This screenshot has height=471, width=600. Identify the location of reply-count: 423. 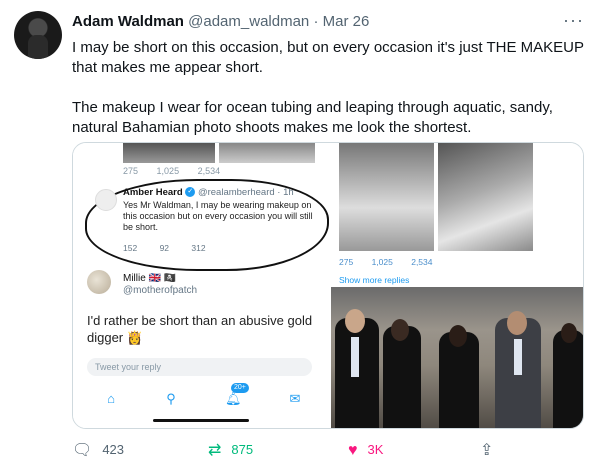
(113, 449).